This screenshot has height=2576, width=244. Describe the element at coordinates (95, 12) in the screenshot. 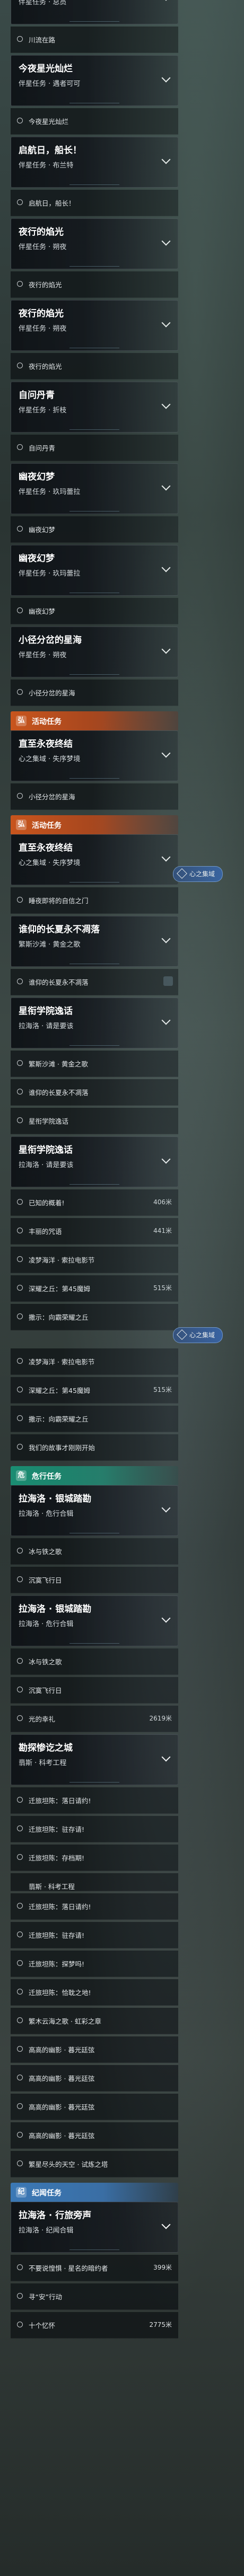

I see `quest-card-partial: ……伴星任务 · 总员` at that location.